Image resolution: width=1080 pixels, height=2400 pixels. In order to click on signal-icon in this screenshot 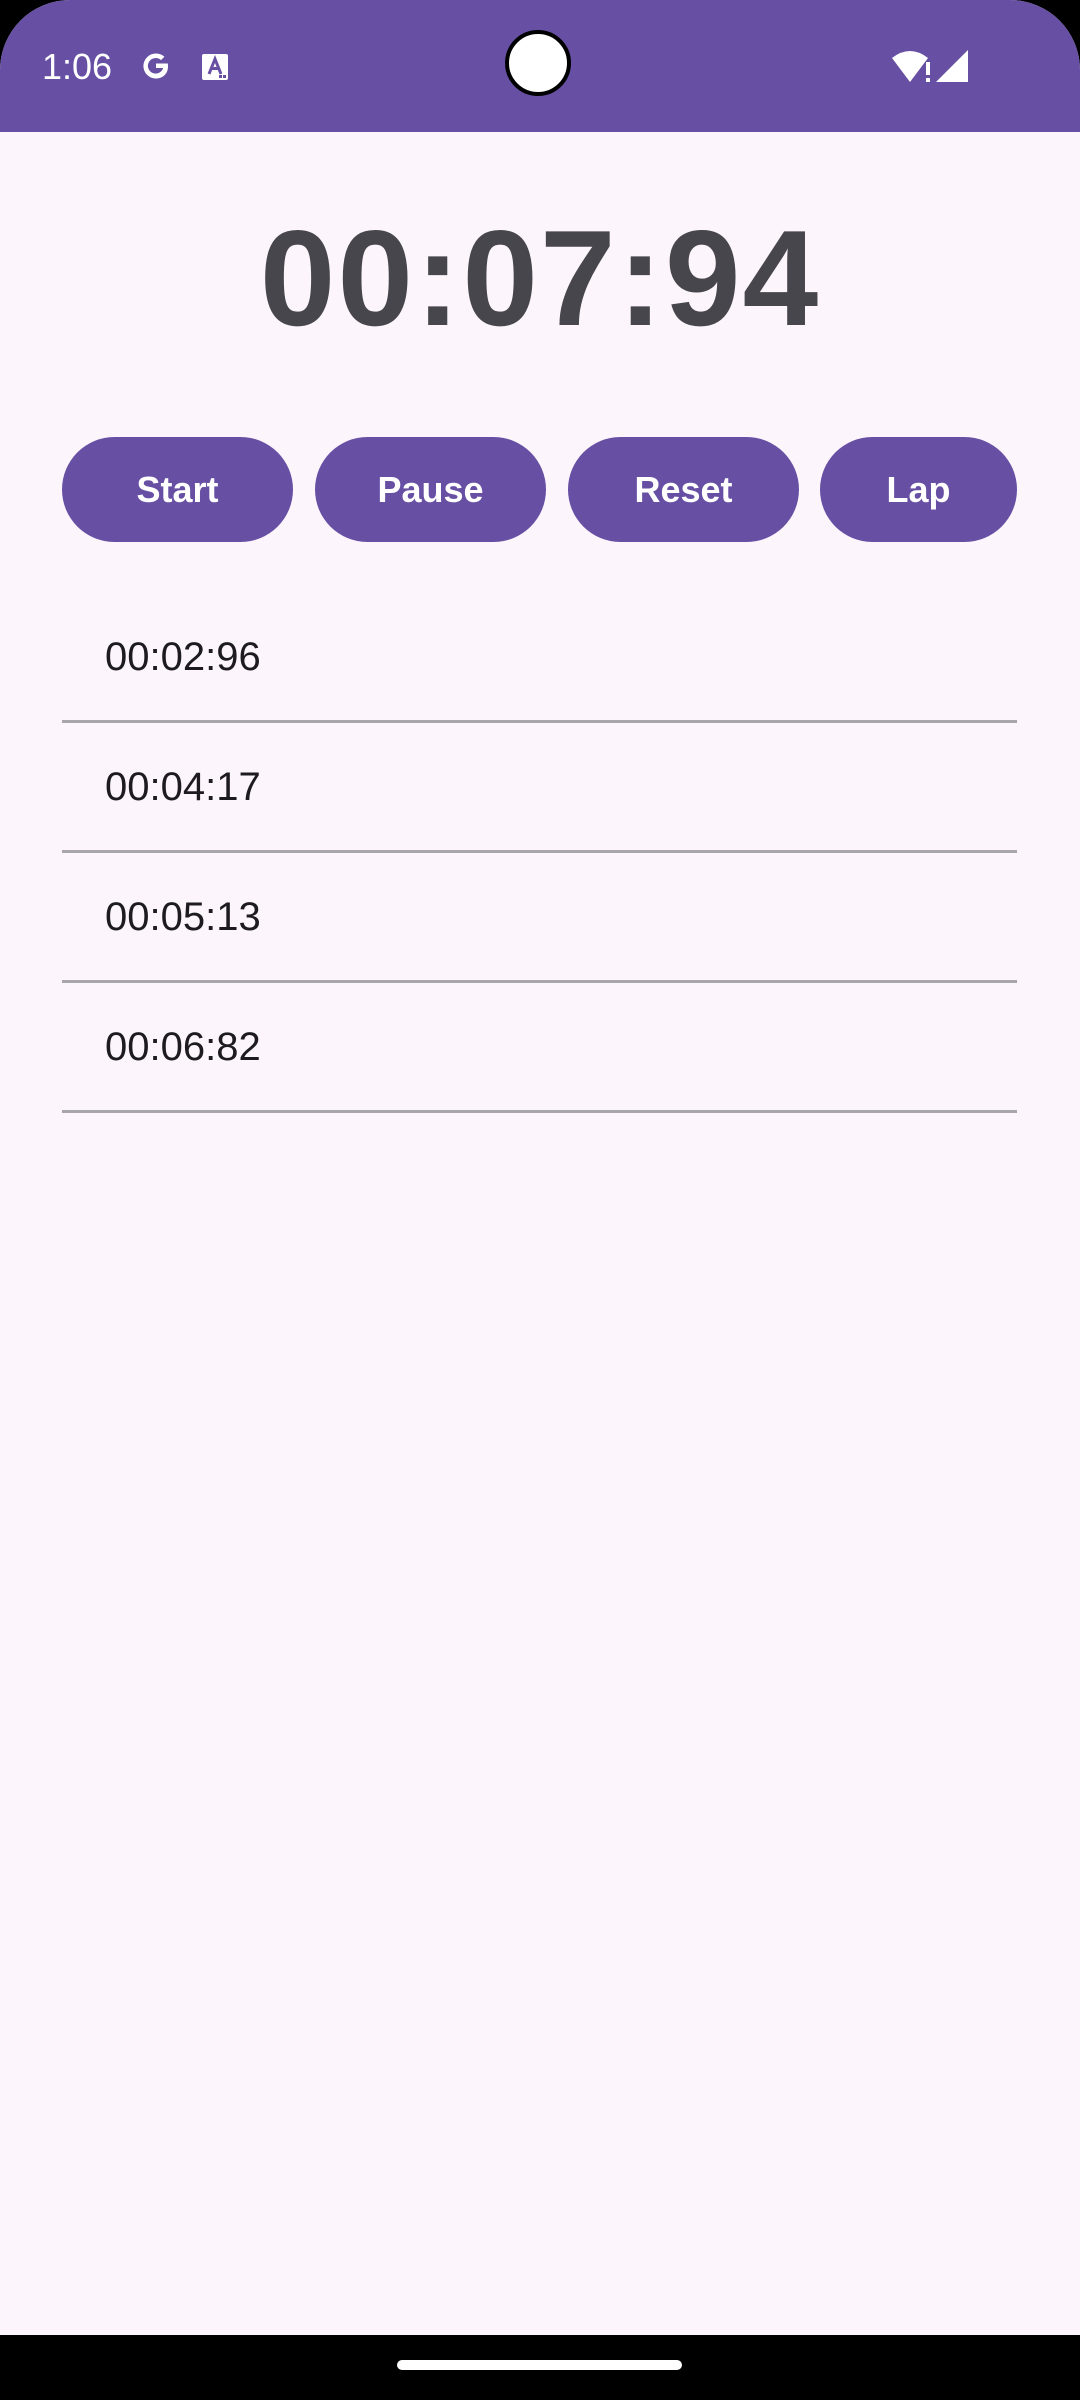, I will do `click(952, 66)`.